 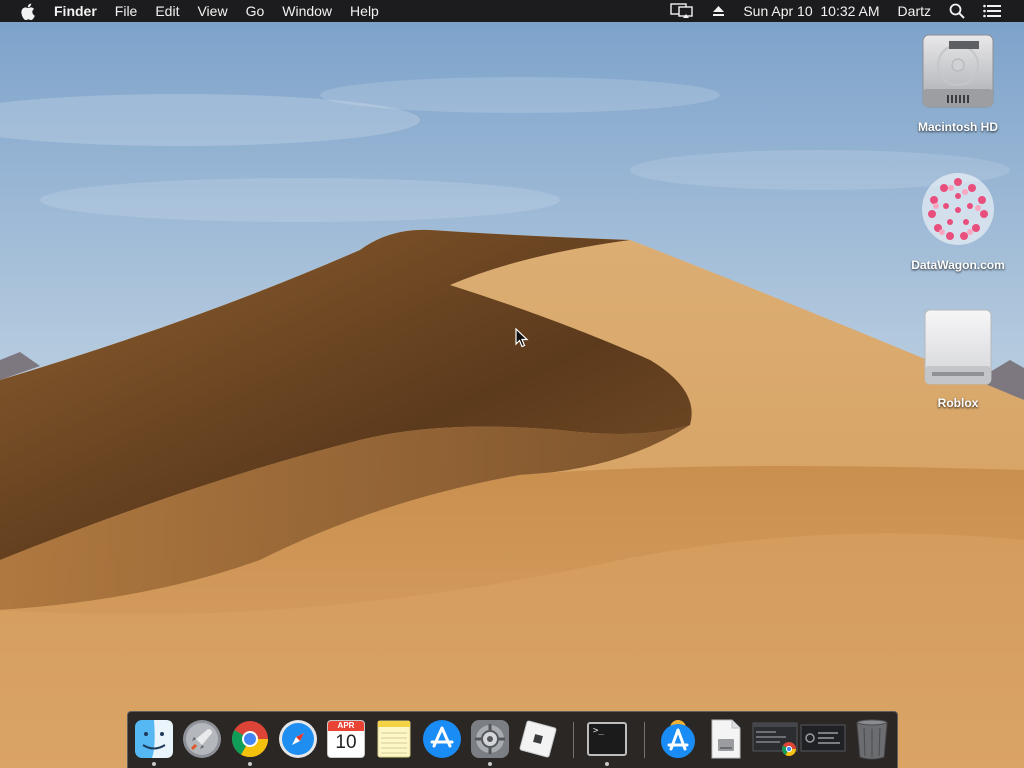 What do you see at coordinates (154, 739) in the screenshot?
I see `finder-icon` at bounding box center [154, 739].